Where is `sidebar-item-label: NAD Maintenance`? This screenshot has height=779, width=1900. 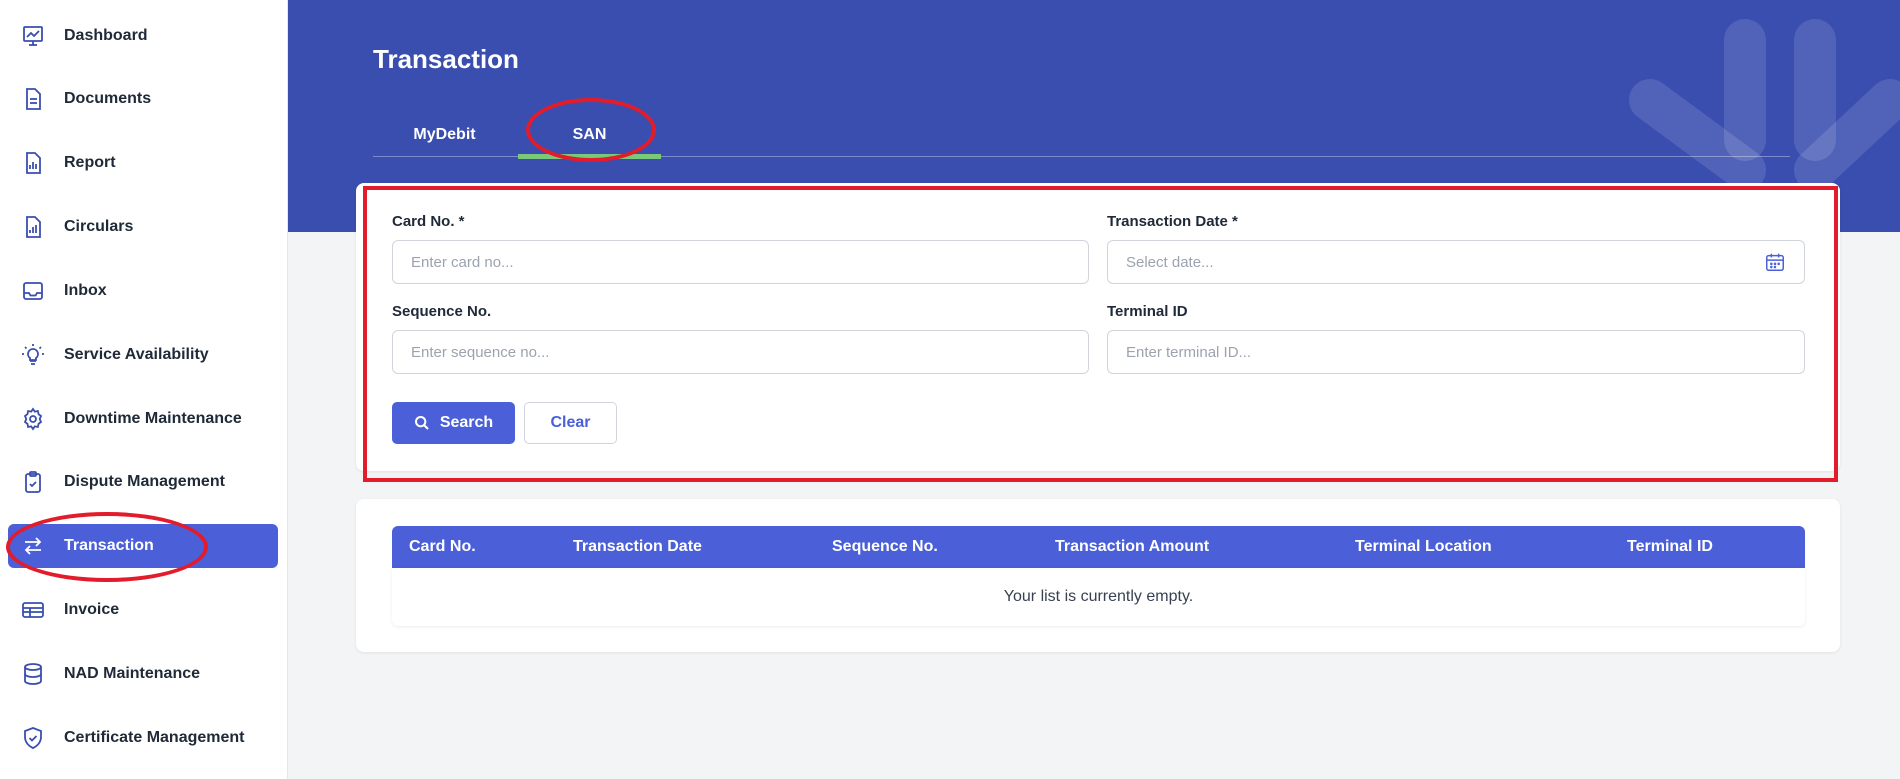 sidebar-item-label: NAD Maintenance is located at coordinates (132, 673).